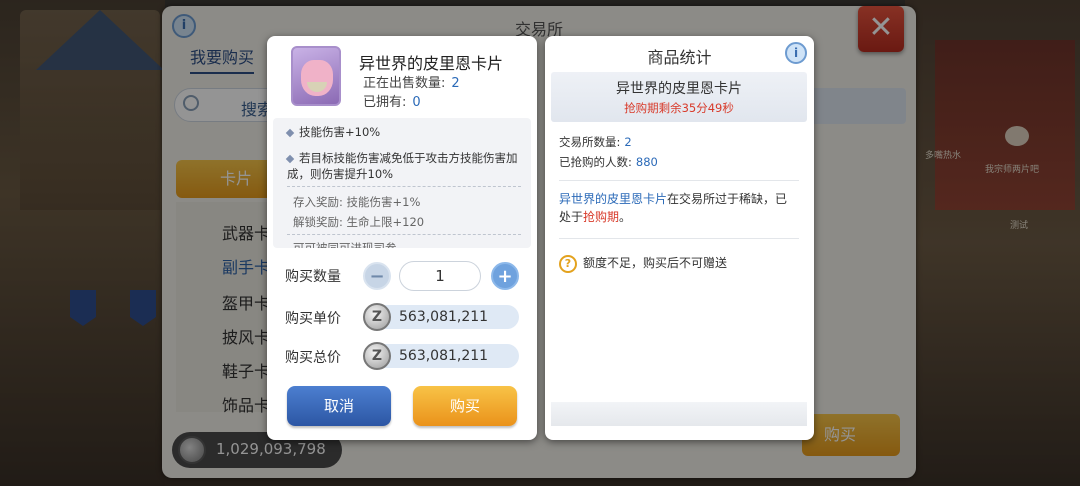 This screenshot has width=1080, height=486. I want to click on rush-timer: 抢购期剩余35分49秒, so click(679, 108).